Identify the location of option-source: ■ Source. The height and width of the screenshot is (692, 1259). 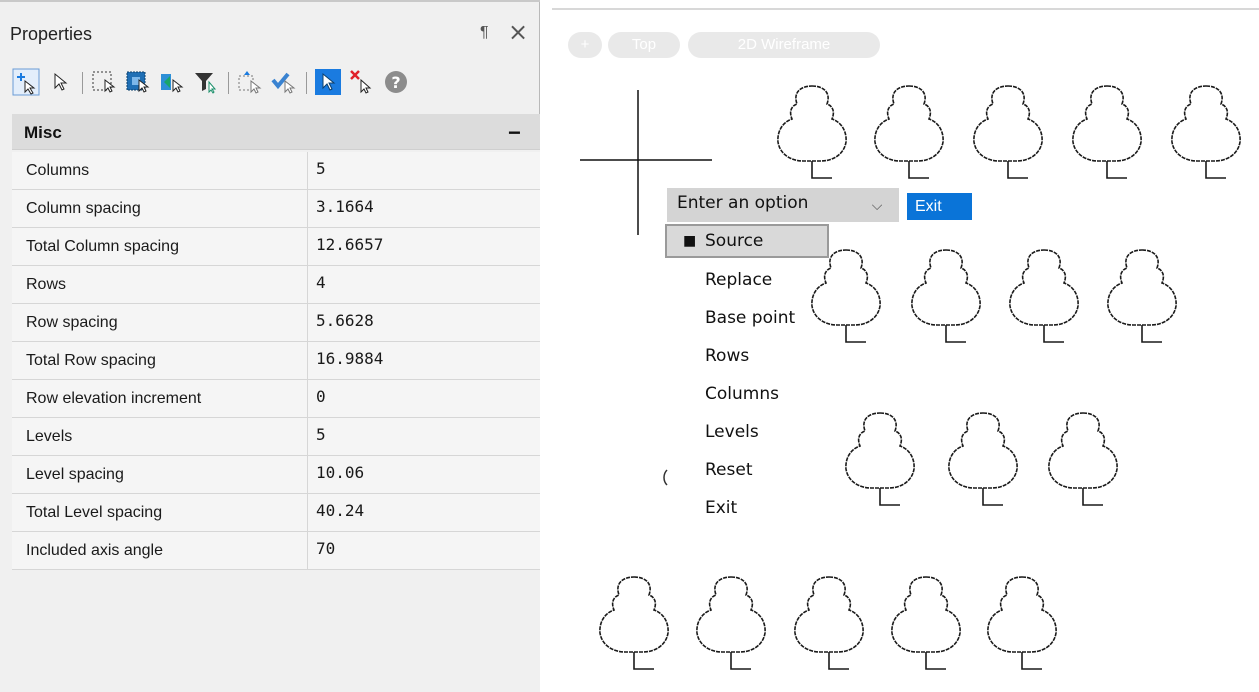
(747, 241).